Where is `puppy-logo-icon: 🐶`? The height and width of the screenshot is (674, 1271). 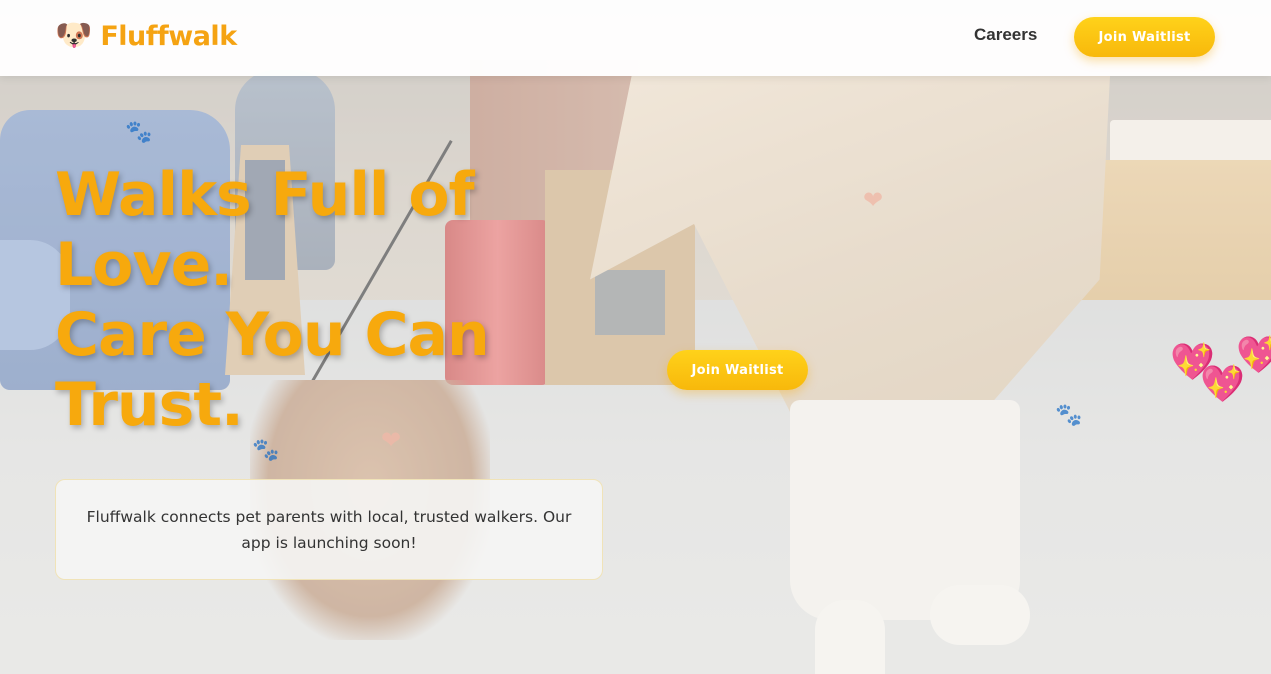 puppy-logo-icon: 🐶 is located at coordinates (74, 35).